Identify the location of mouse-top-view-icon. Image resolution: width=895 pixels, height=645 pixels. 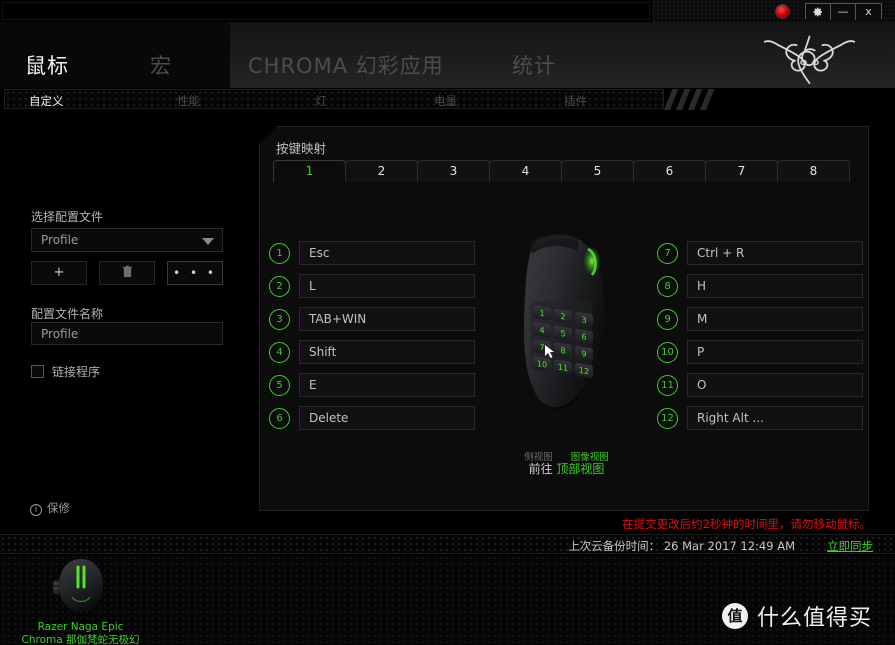
(77, 585).